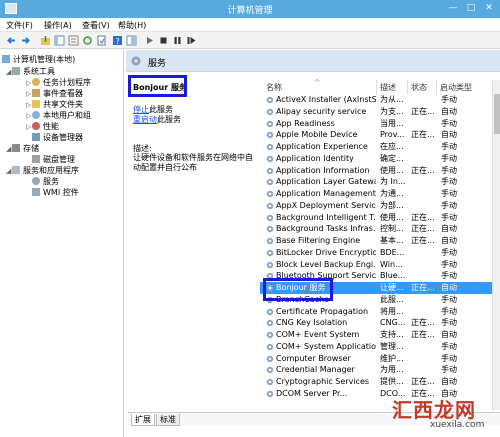 This screenshot has width=500, height=437. What do you see at coordinates (163, 40) in the screenshot?
I see `stop-service-icon` at bounding box center [163, 40].